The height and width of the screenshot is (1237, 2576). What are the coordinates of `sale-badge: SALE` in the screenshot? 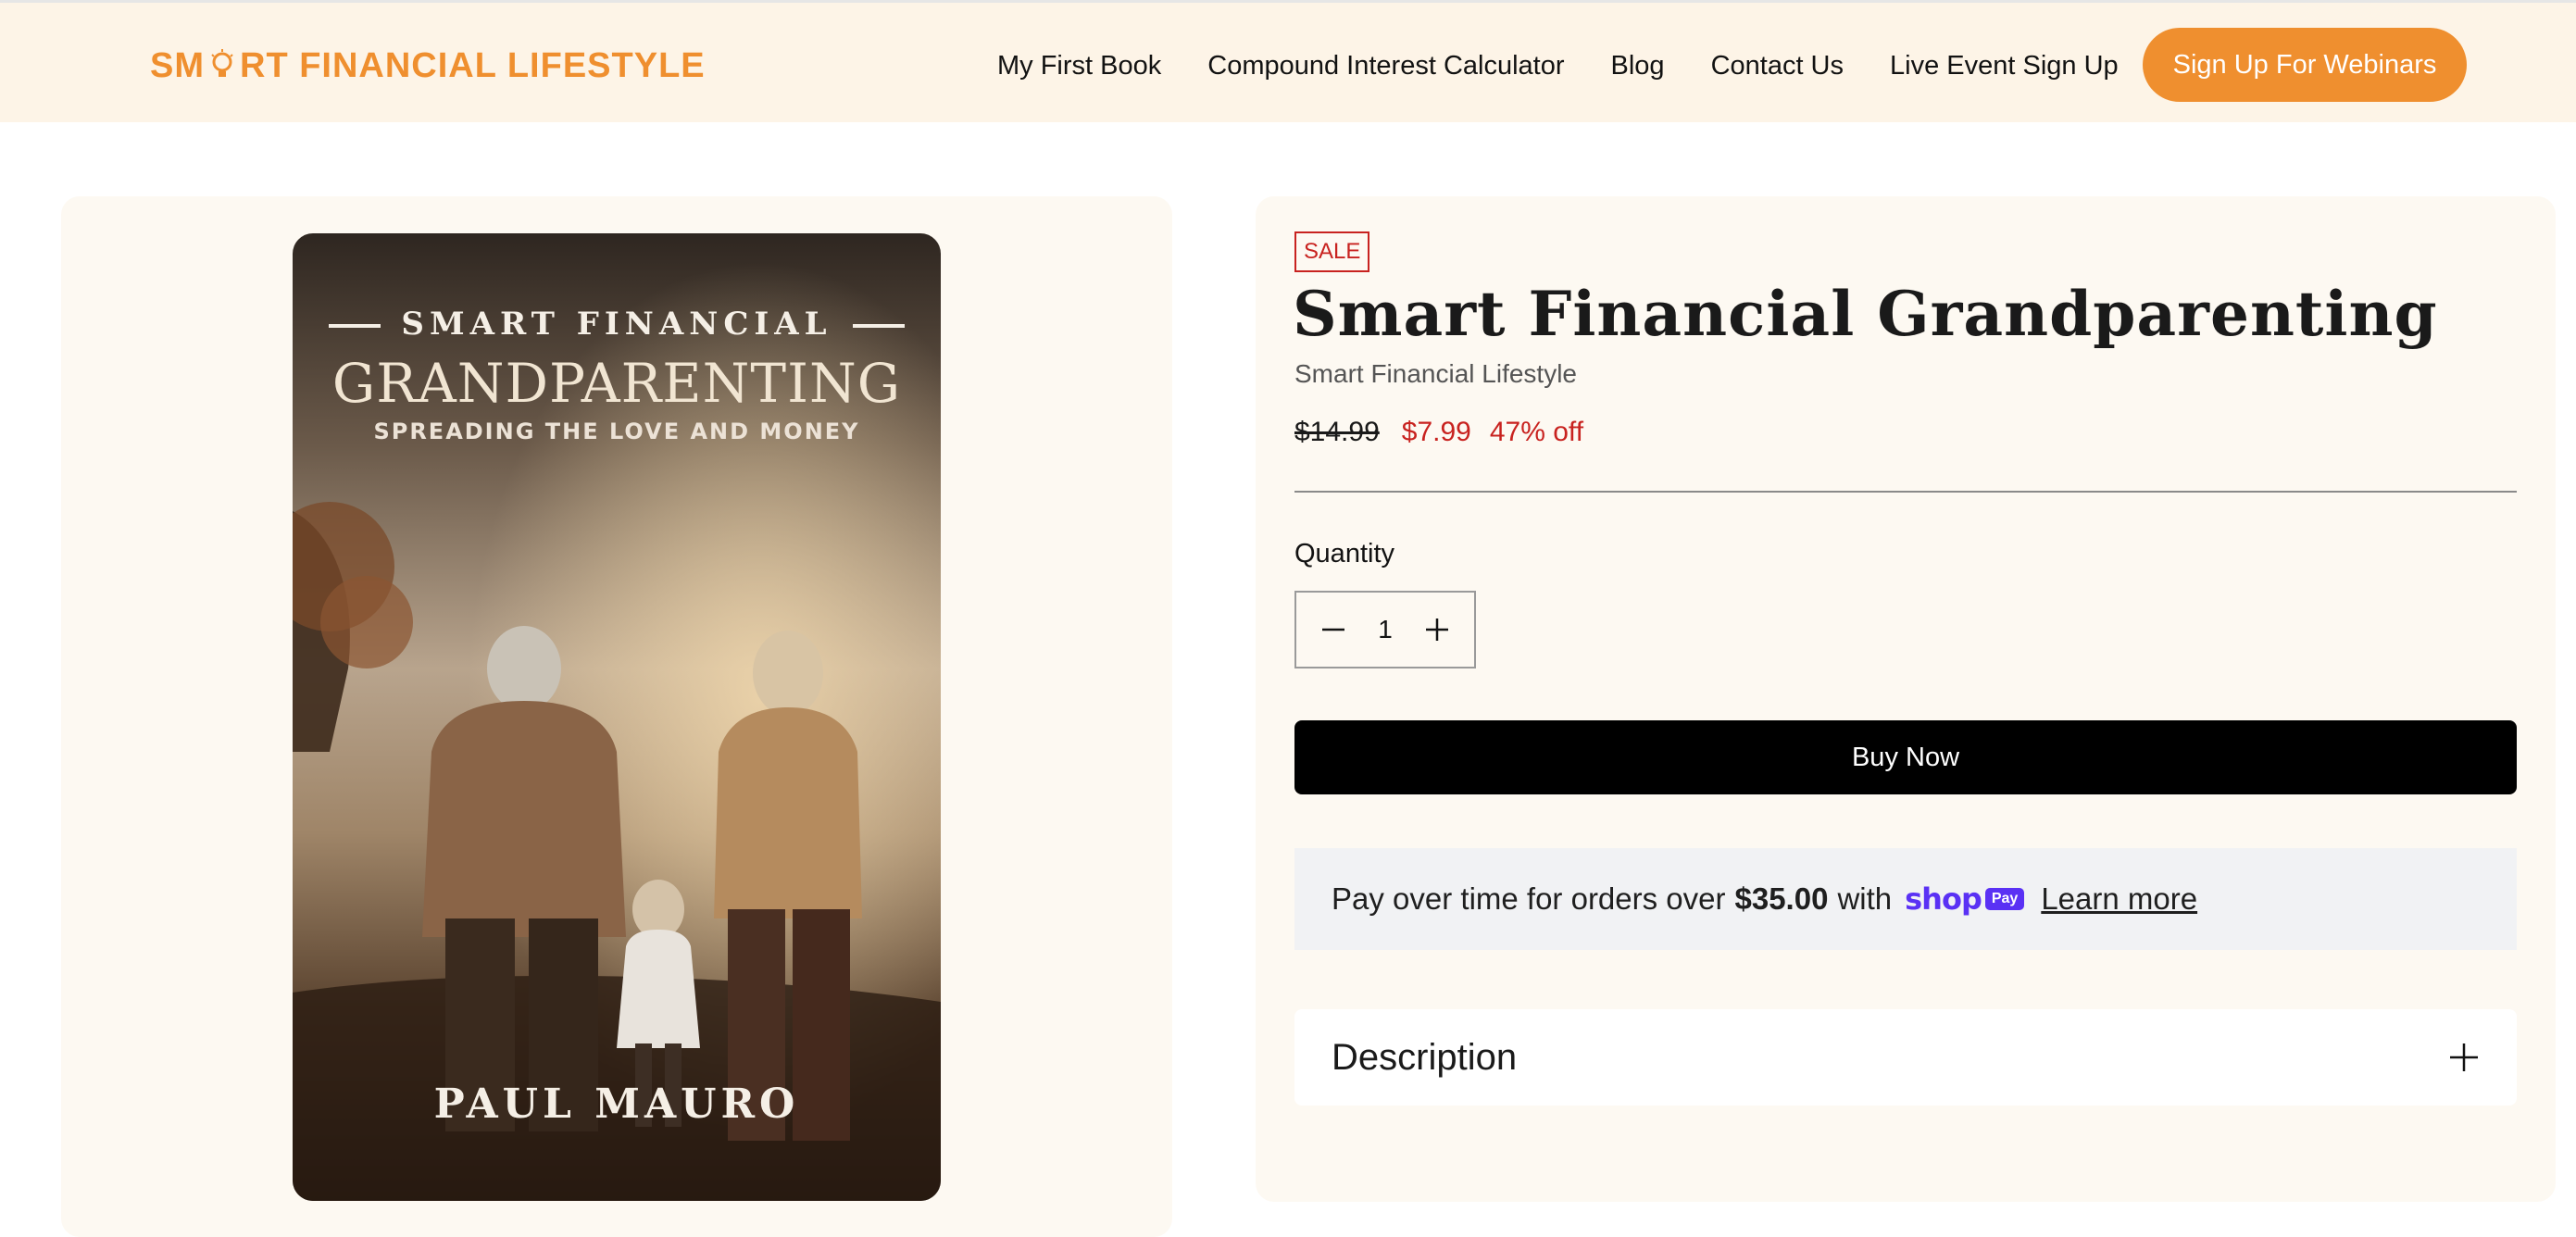 It's located at (1332, 251).